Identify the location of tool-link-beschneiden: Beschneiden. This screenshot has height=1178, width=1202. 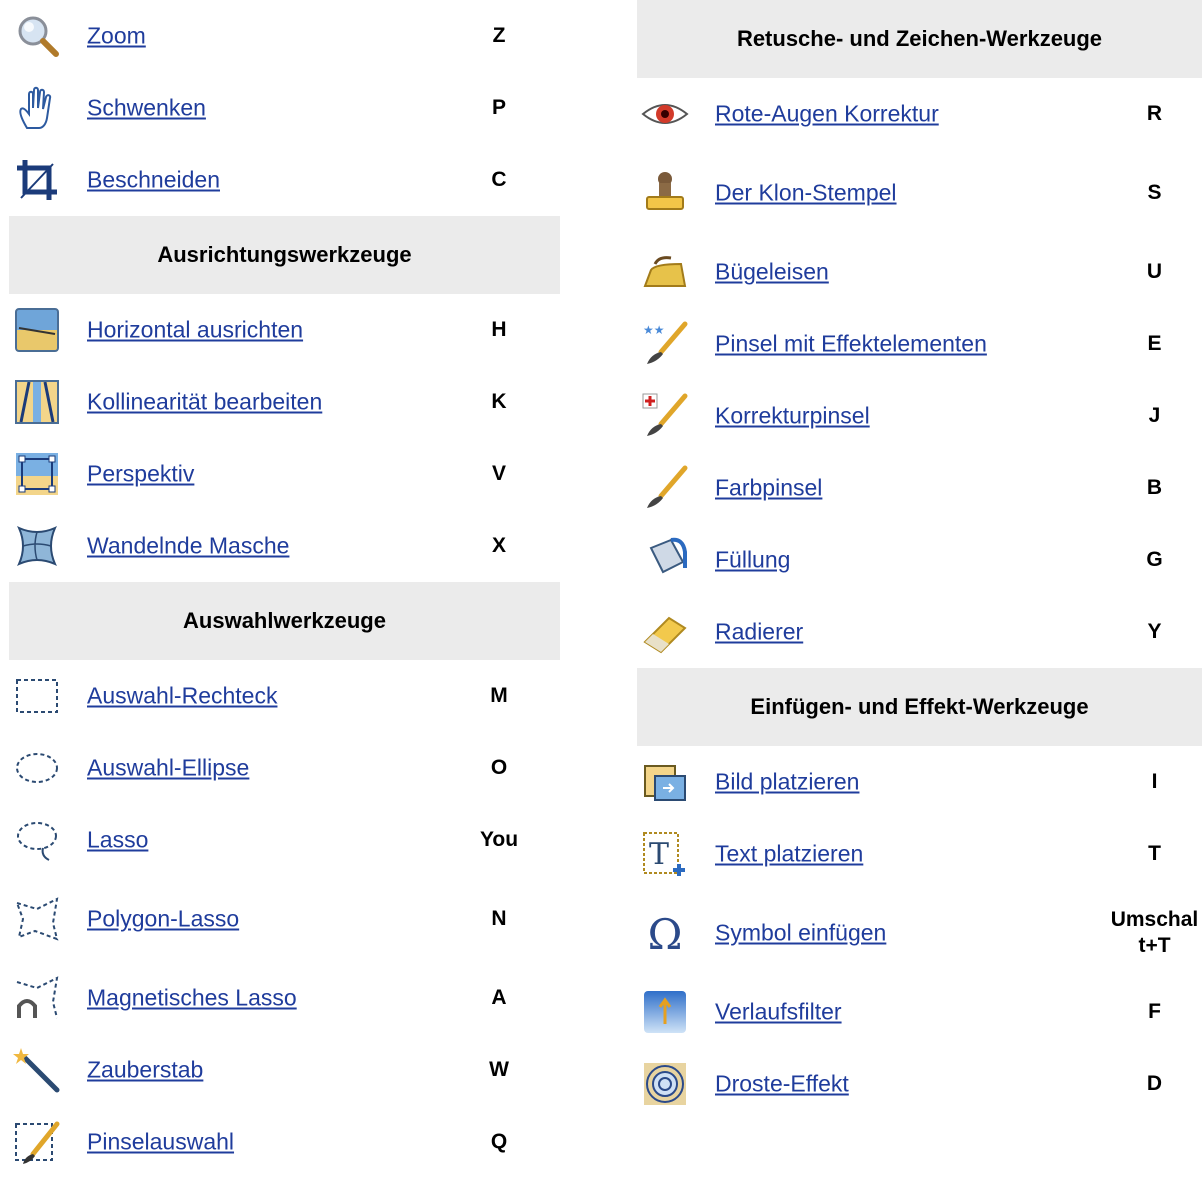
(153, 180).